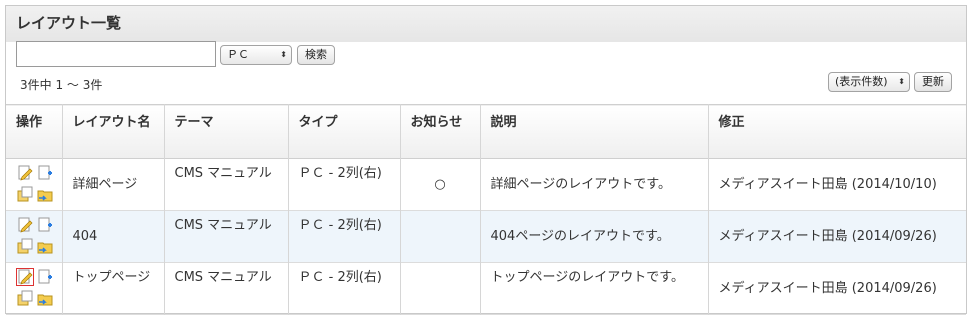 This screenshot has width=974, height=318. Describe the element at coordinates (593, 131) in the screenshot. I see `header-description: 説明` at that location.